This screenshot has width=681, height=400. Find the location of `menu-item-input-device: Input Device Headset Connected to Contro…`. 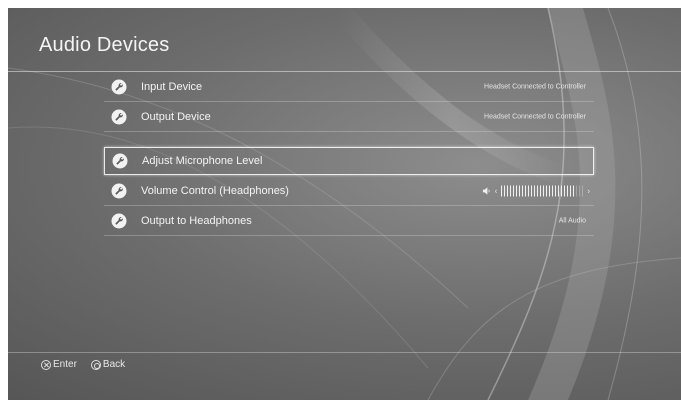

menu-item-input-device: Input Device Headset Connected to Contro… is located at coordinates (349, 87).